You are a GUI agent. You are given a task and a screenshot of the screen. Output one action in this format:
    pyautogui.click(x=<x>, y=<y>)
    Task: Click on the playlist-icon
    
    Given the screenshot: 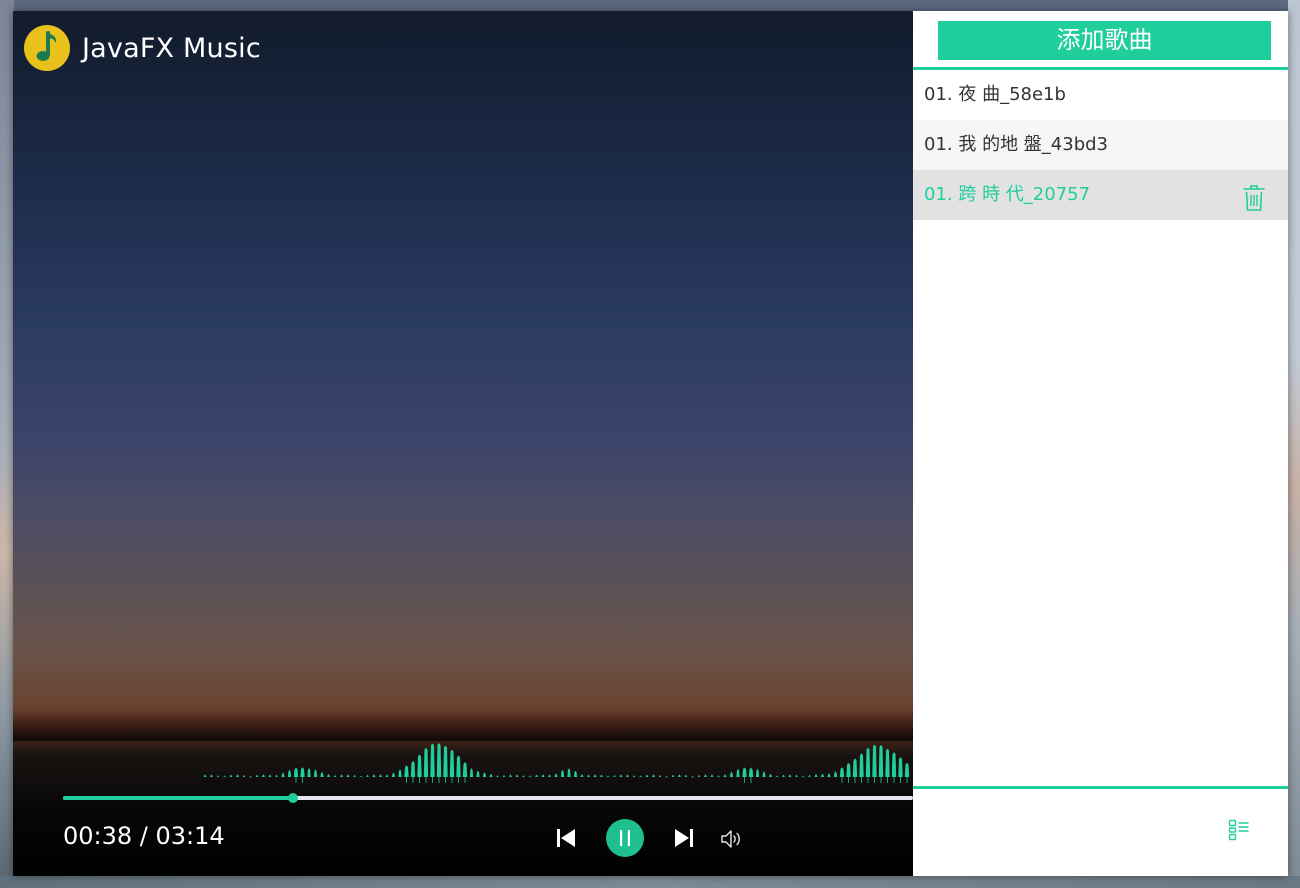 What is the action you would take?
    pyautogui.click(x=1238, y=830)
    